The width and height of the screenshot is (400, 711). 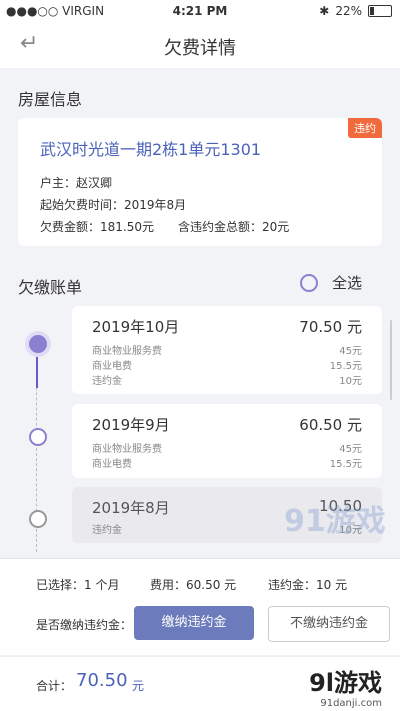 What do you see at coordinates (335, 521) in the screenshot?
I see `watermark-logo: 91游戏` at bounding box center [335, 521].